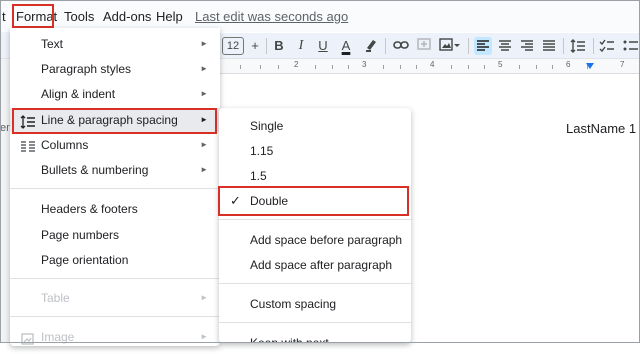 This screenshot has height=354, width=640. What do you see at coordinates (28, 337) in the screenshot?
I see `image-icon` at bounding box center [28, 337].